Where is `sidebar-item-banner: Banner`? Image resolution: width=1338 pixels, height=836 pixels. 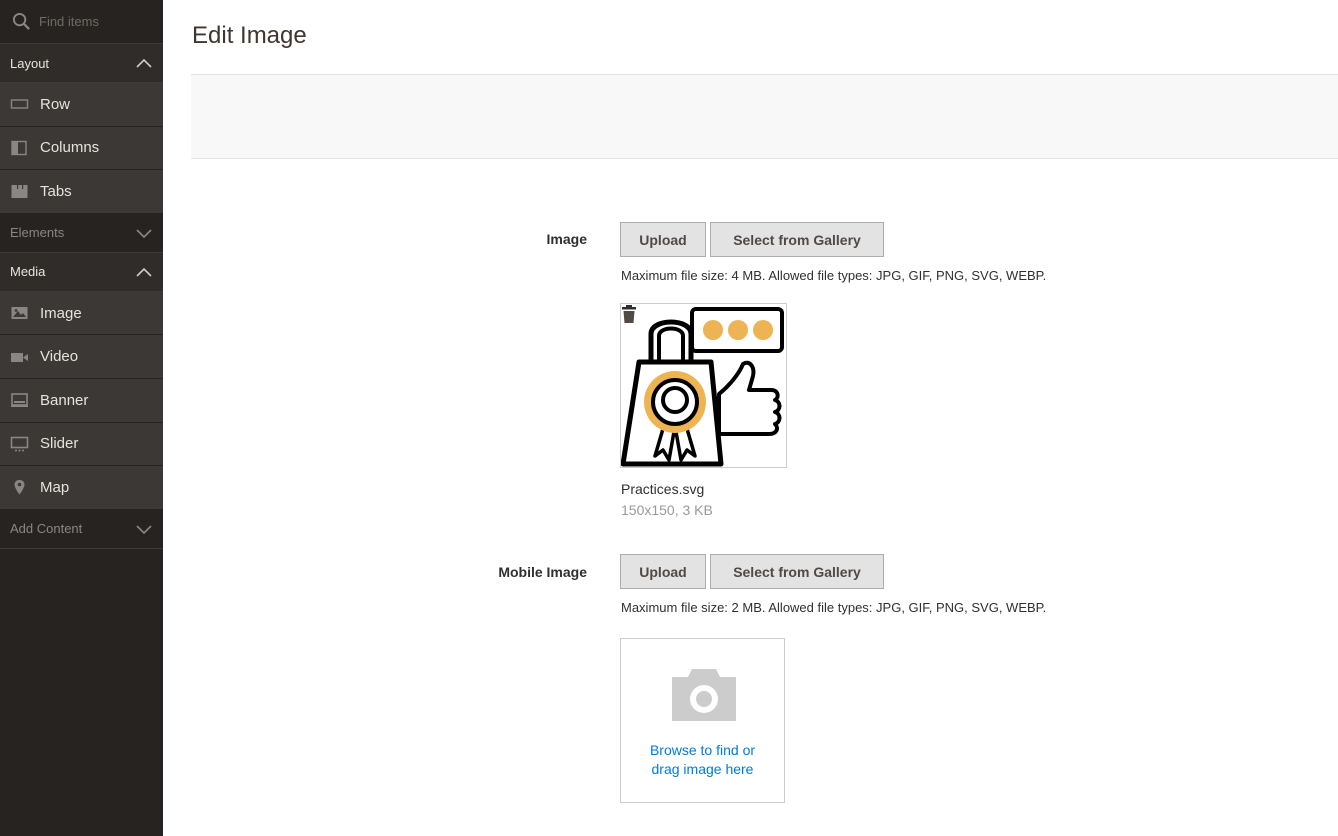 sidebar-item-banner: Banner is located at coordinates (81, 400).